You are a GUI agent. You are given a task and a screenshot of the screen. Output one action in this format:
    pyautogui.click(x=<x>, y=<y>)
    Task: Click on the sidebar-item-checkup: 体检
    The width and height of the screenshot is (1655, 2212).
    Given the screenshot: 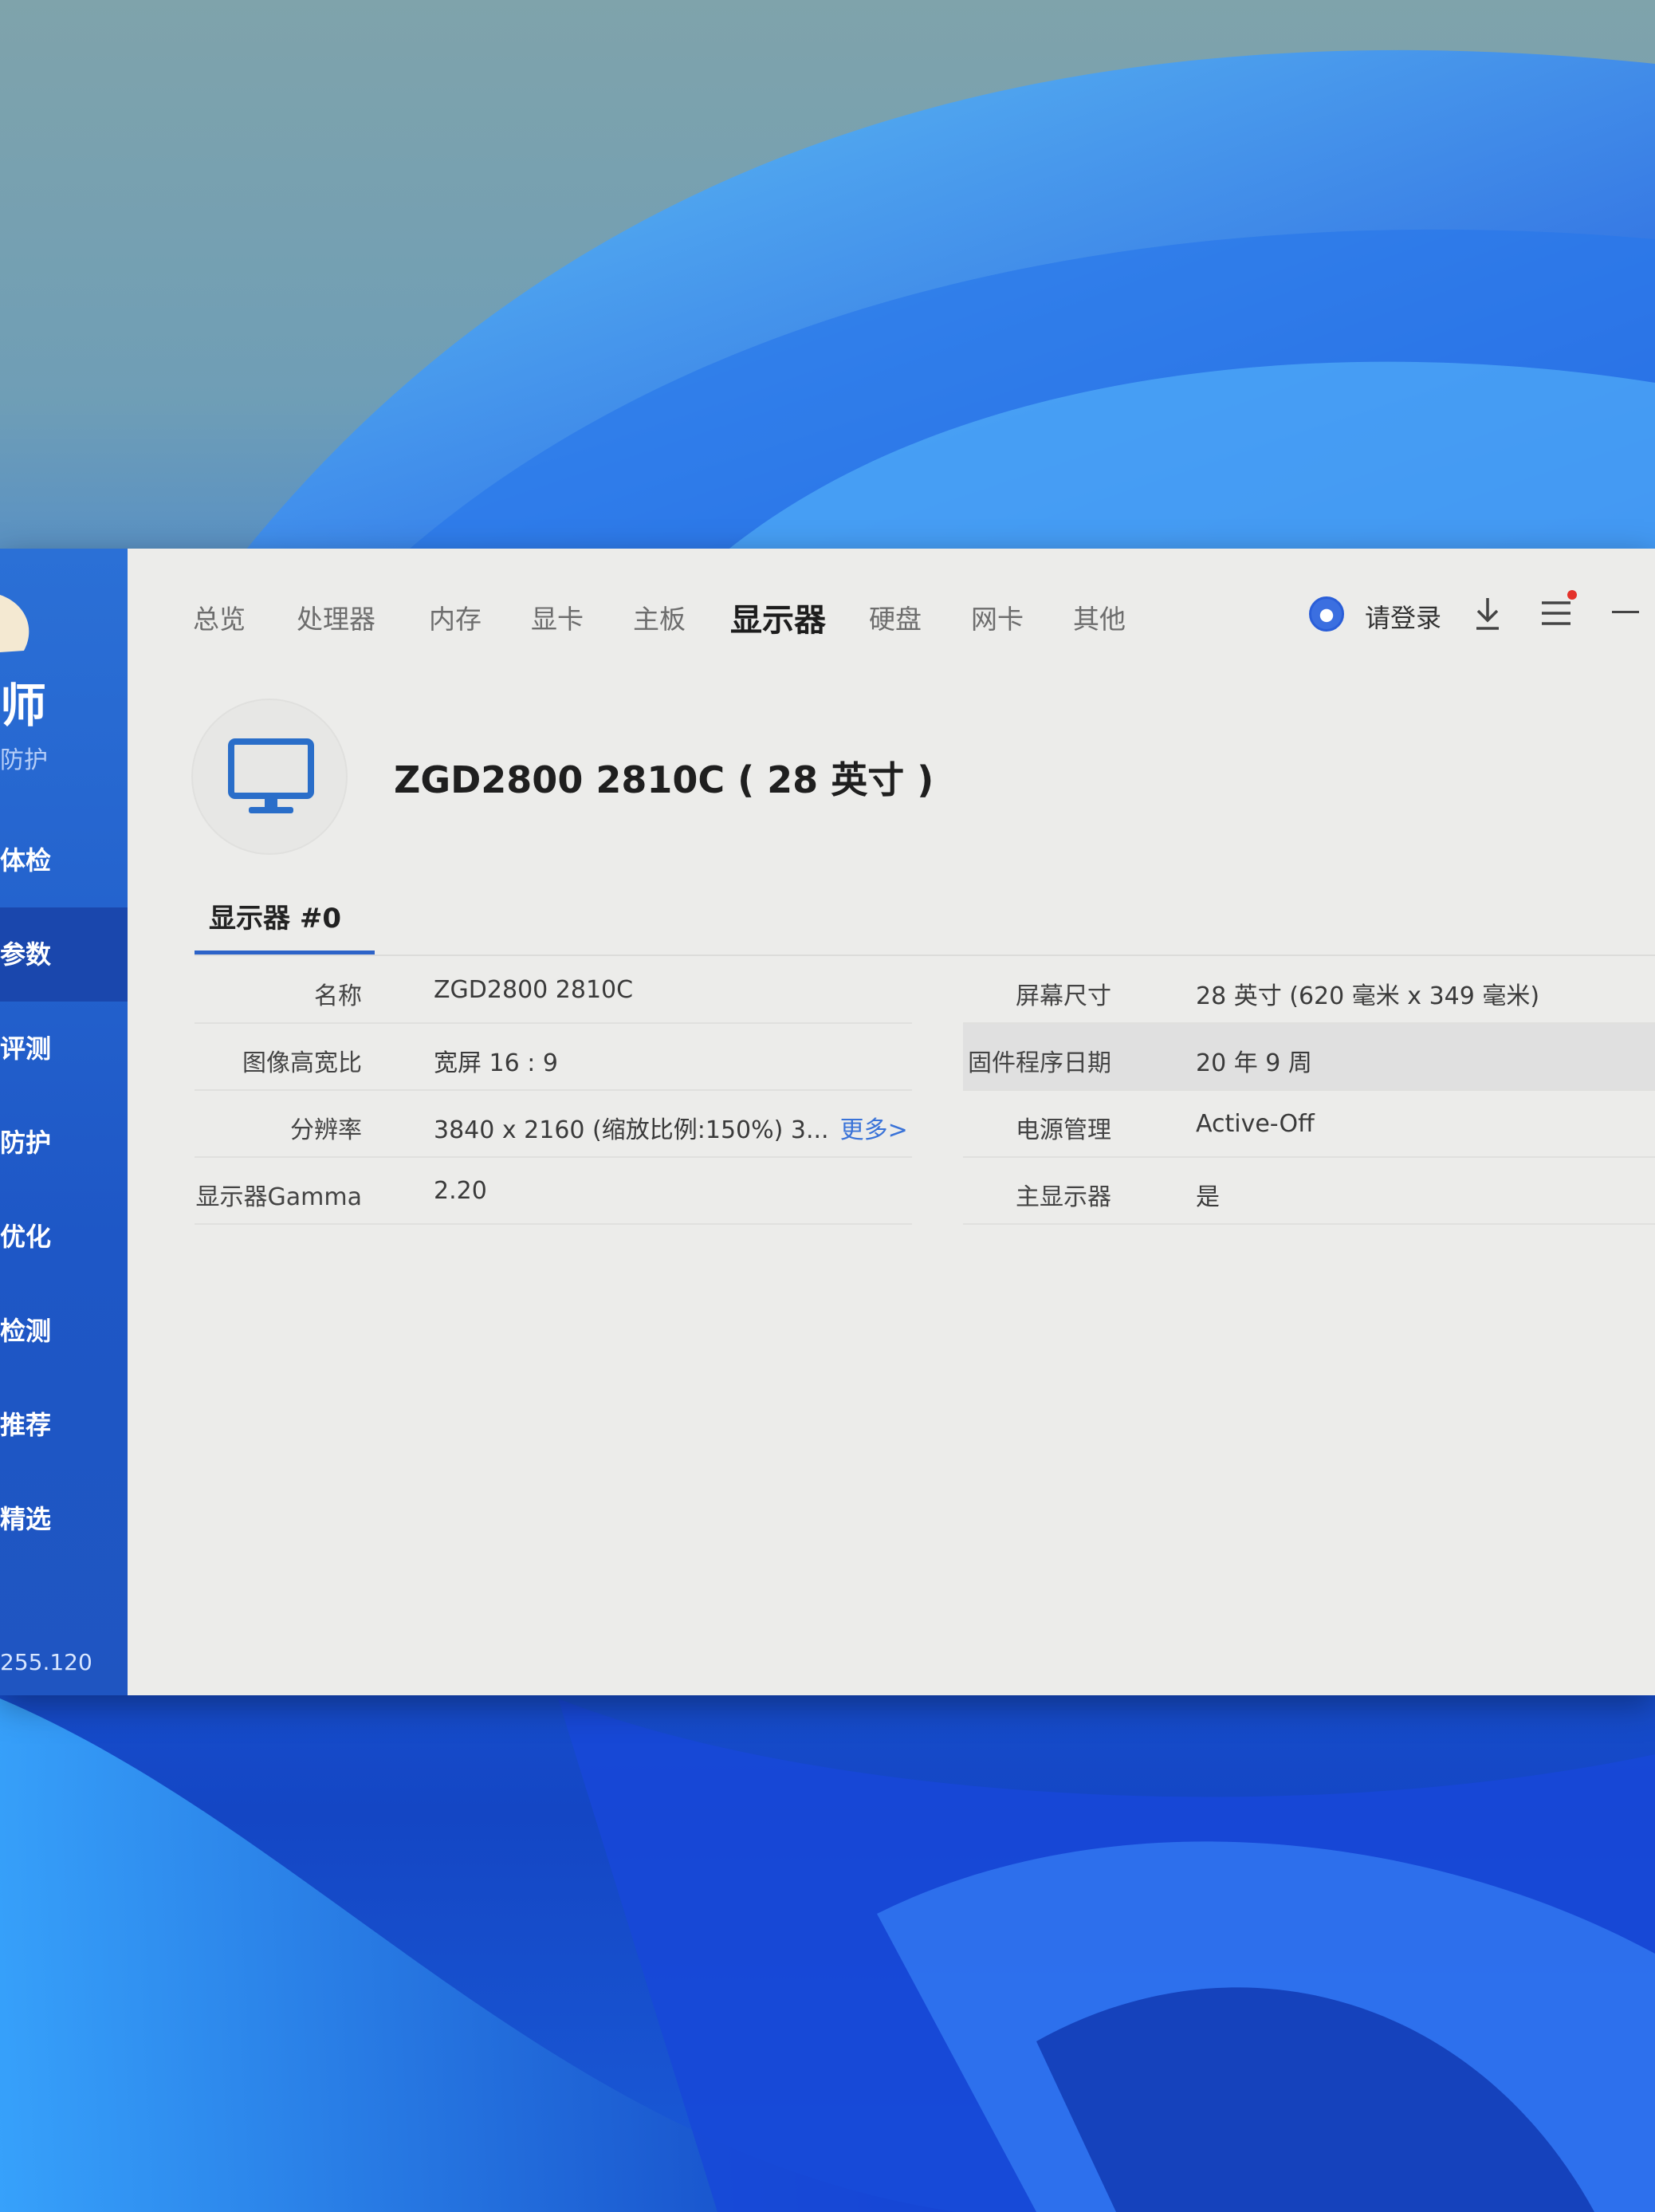 What is the action you would take?
    pyautogui.click(x=70, y=860)
    